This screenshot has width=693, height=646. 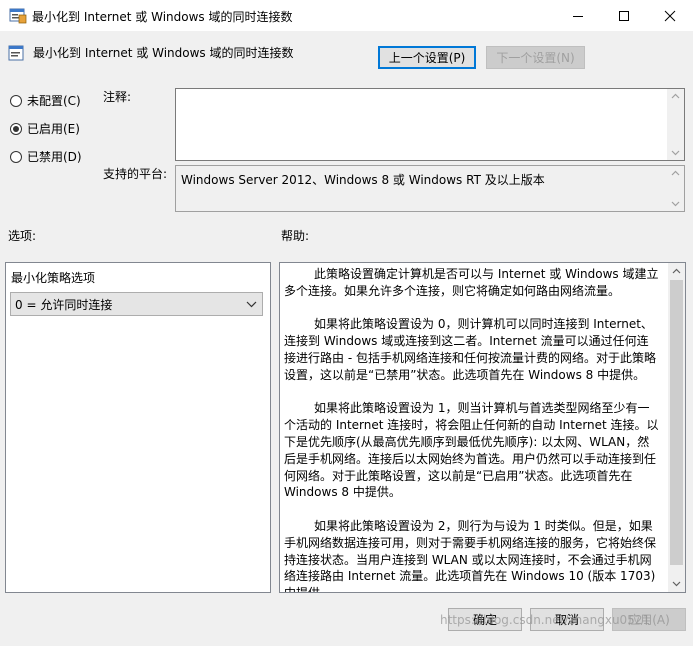 I want to click on radio-not-configured: 未配置(C), so click(x=45, y=100).